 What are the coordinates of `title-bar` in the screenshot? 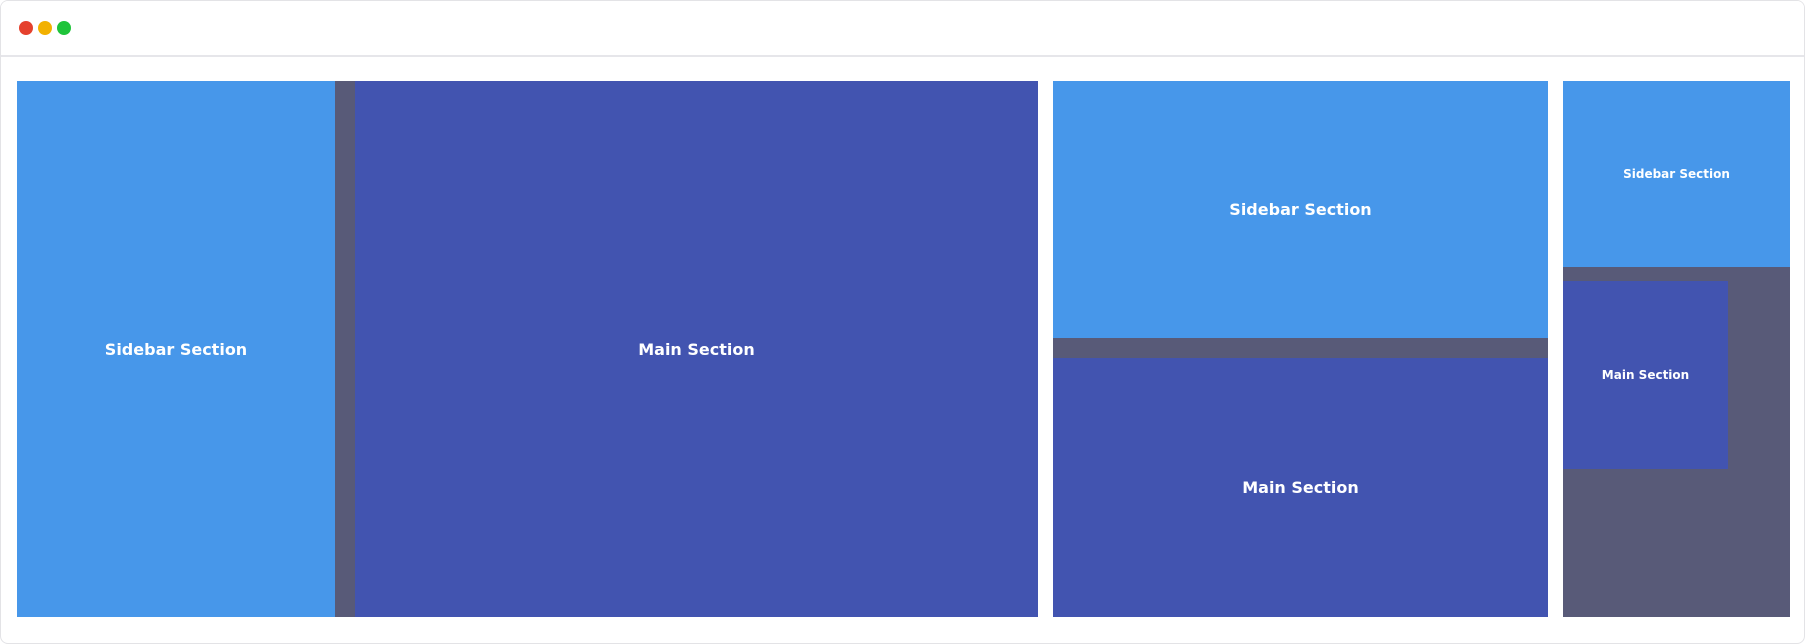 It's located at (902, 29).